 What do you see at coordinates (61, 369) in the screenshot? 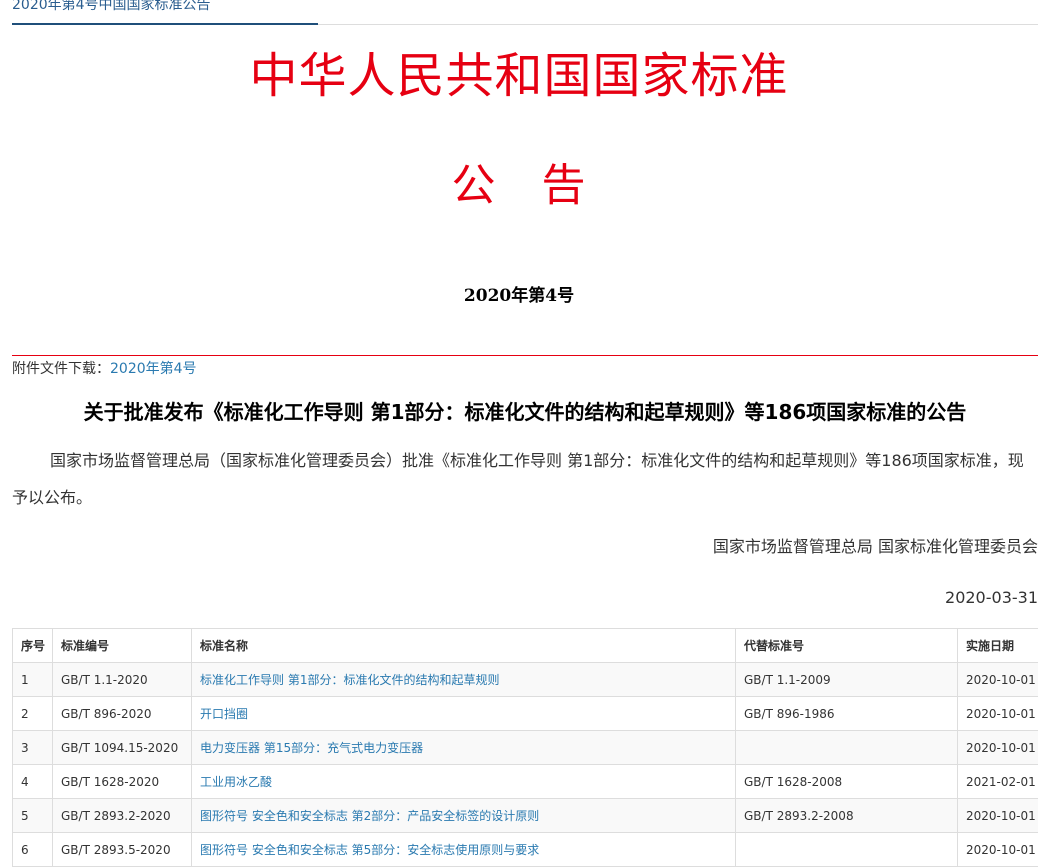
I see `attachment-label: 附件文件下载：` at bounding box center [61, 369].